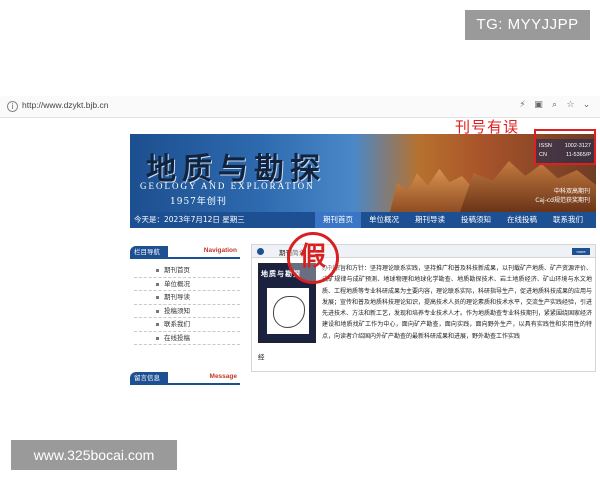  Describe the element at coordinates (384, 220) in the screenshot. I see `nav-item-about: 单位概况` at that location.